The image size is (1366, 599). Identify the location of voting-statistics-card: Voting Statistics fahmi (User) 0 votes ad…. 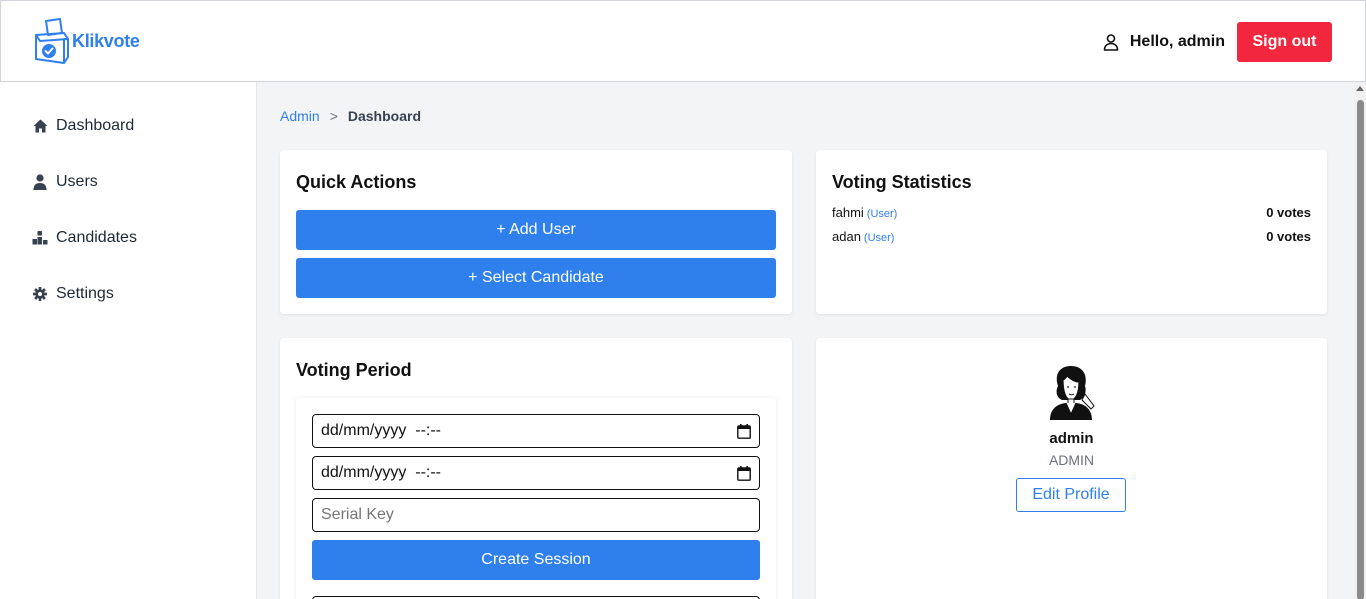
(1071, 232).